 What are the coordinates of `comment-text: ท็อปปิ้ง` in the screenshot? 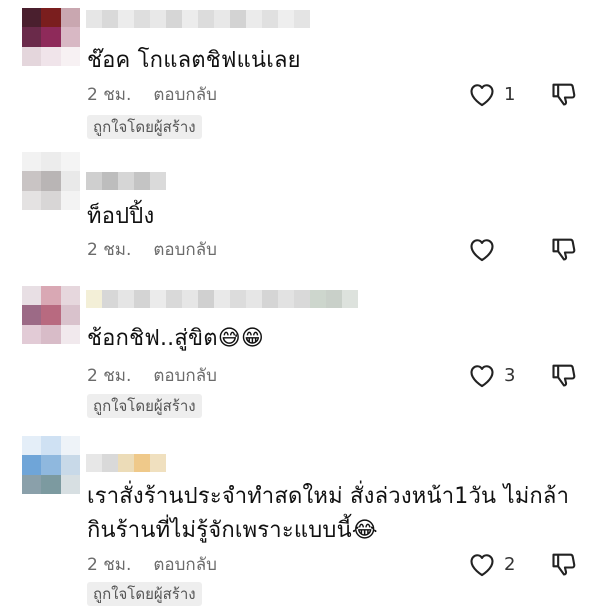 It's located at (121, 216).